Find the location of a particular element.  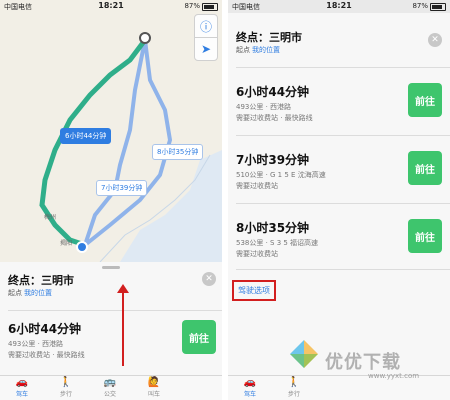

watermark-url: www.yyxt.com is located at coordinates (394, 376).